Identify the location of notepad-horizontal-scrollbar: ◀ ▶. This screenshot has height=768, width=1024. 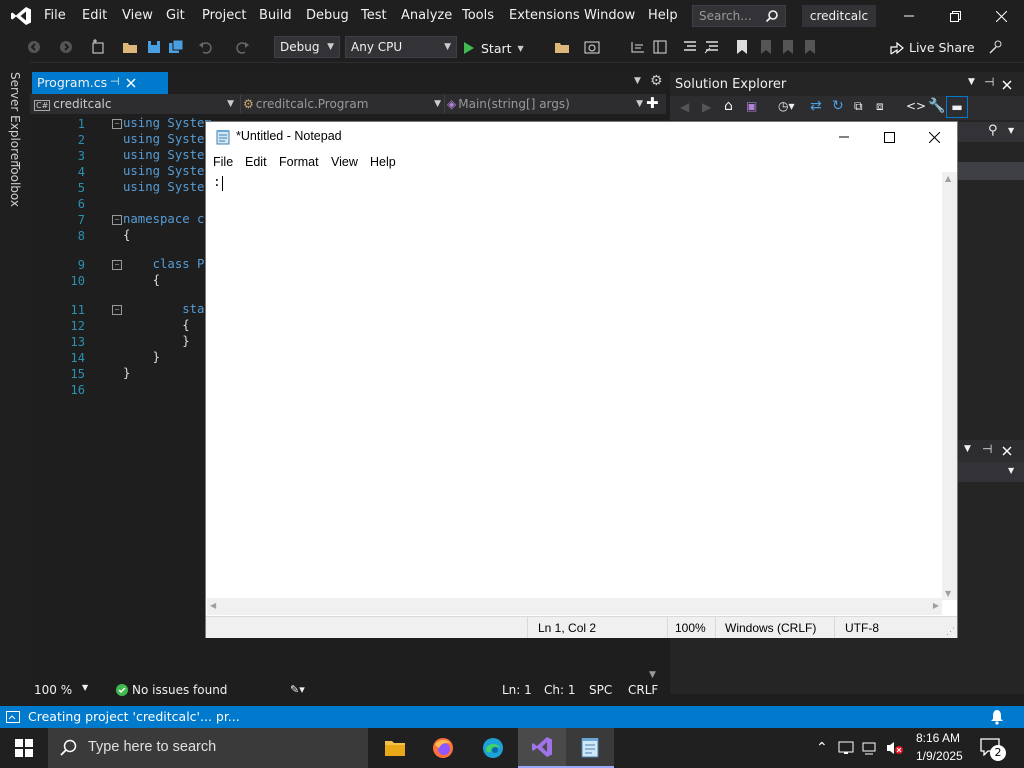
(574, 606).